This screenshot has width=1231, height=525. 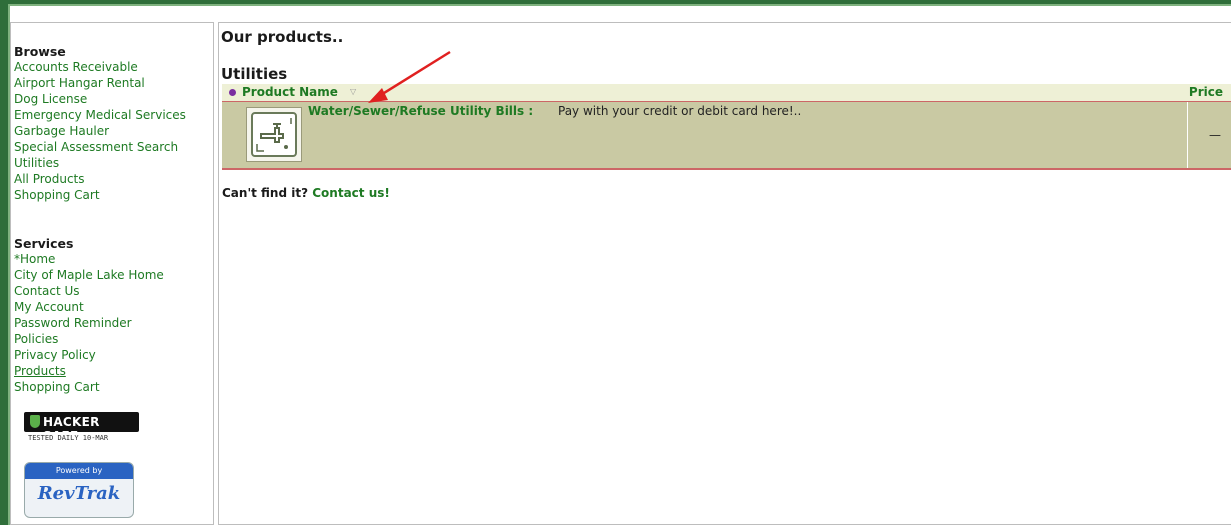 What do you see at coordinates (1215, 135) in the screenshot?
I see `price-value: —` at bounding box center [1215, 135].